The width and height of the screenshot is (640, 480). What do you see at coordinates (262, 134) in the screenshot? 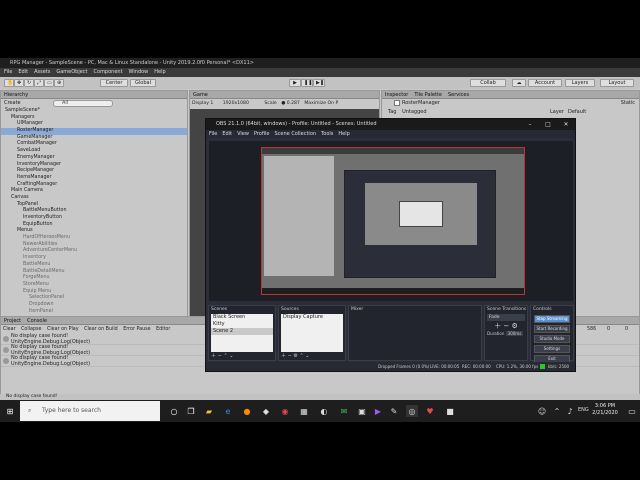
I see `obs-menu-profile: Profile` at bounding box center [262, 134].